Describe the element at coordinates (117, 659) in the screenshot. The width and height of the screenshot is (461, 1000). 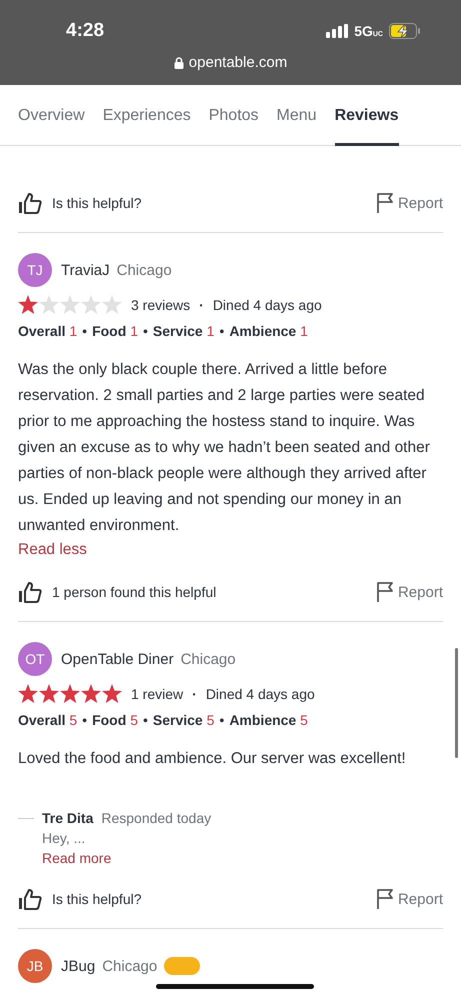
I see `reviewer-name: OpenTable Diner` at that location.